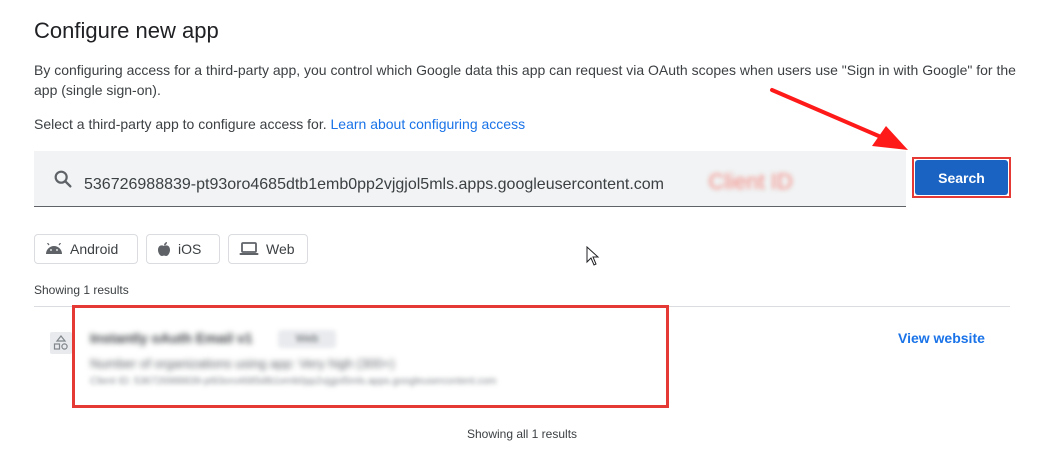 This screenshot has height=456, width=1064. Describe the element at coordinates (249, 248) in the screenshot. I see `laptop-icon` at that location.